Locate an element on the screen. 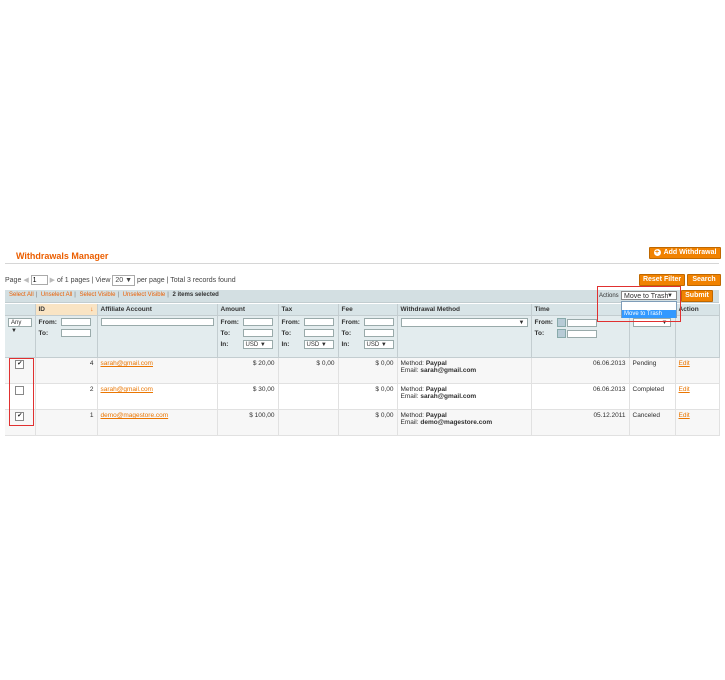 Image resolution: width=725 pixels, height=680 pixels. view-label: View is located at coordinates (103, 280).